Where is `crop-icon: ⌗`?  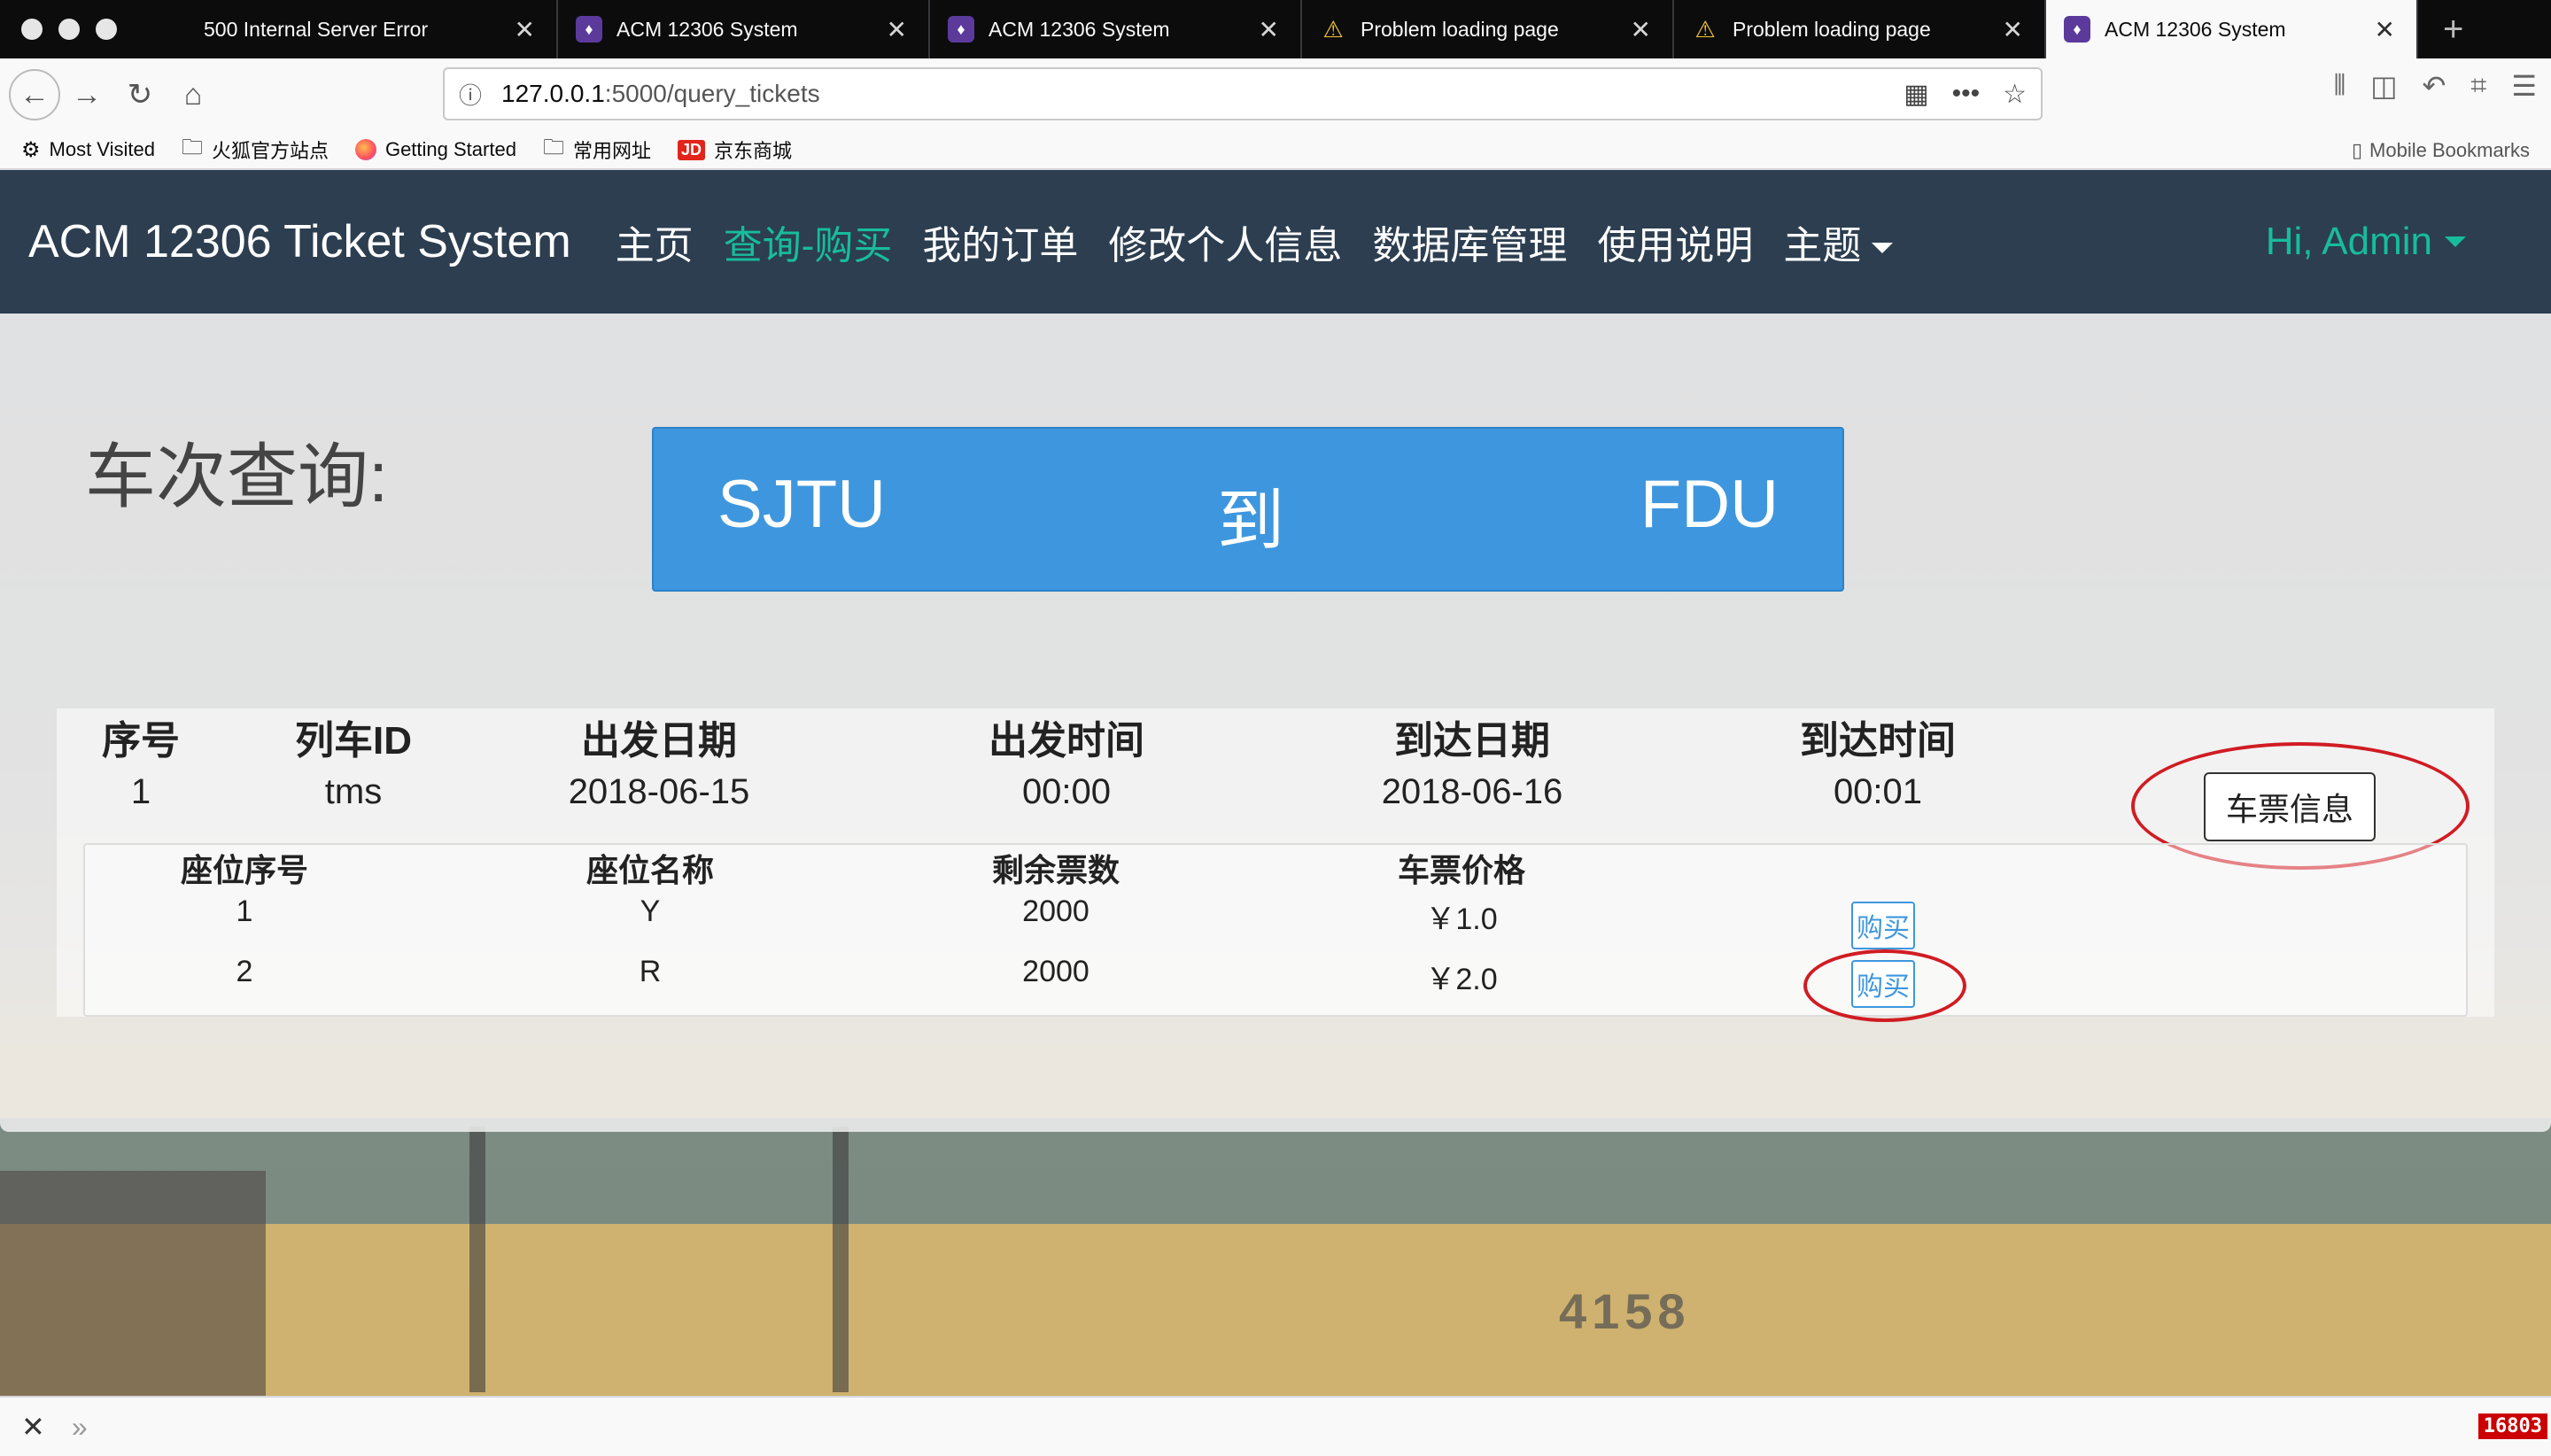
crop-icon: ⌗ is located at coordinates (2478, 86).